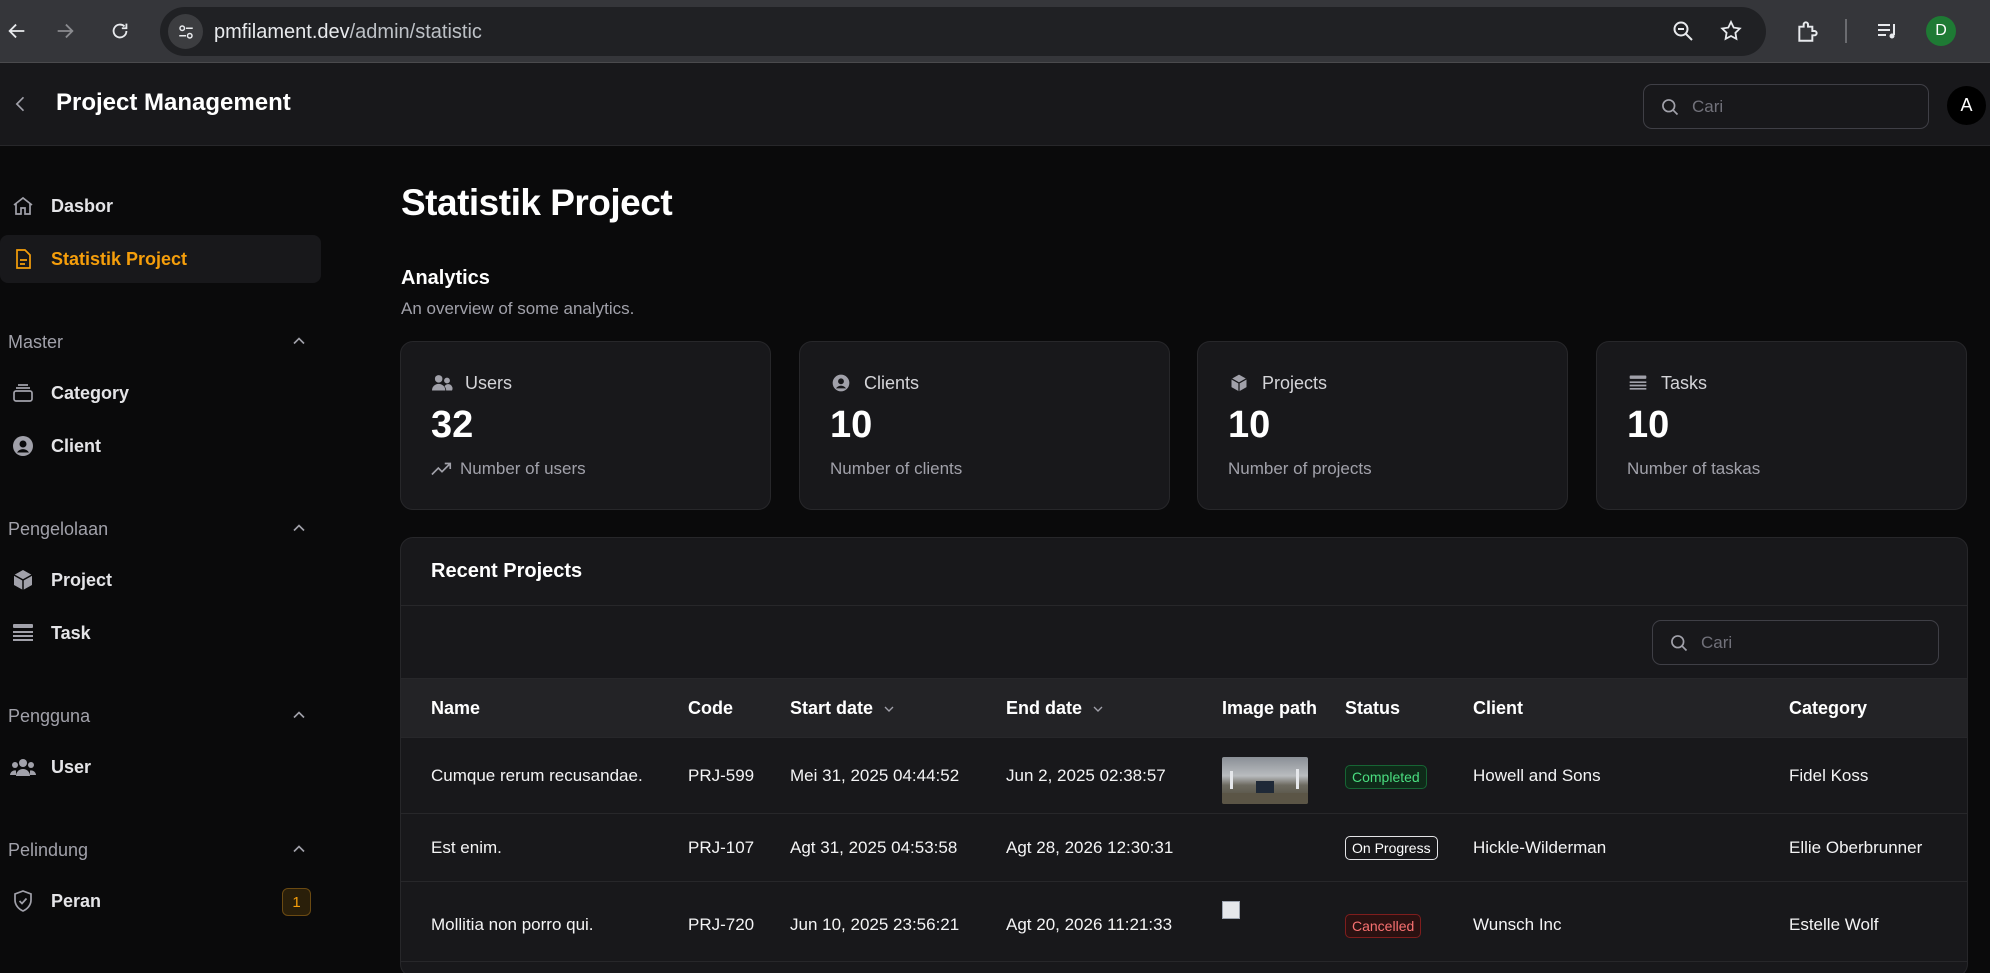 The height and width of the screenshot is (973, 1990). I want to click on sidebar-item-project: Project, so click(160, 580).